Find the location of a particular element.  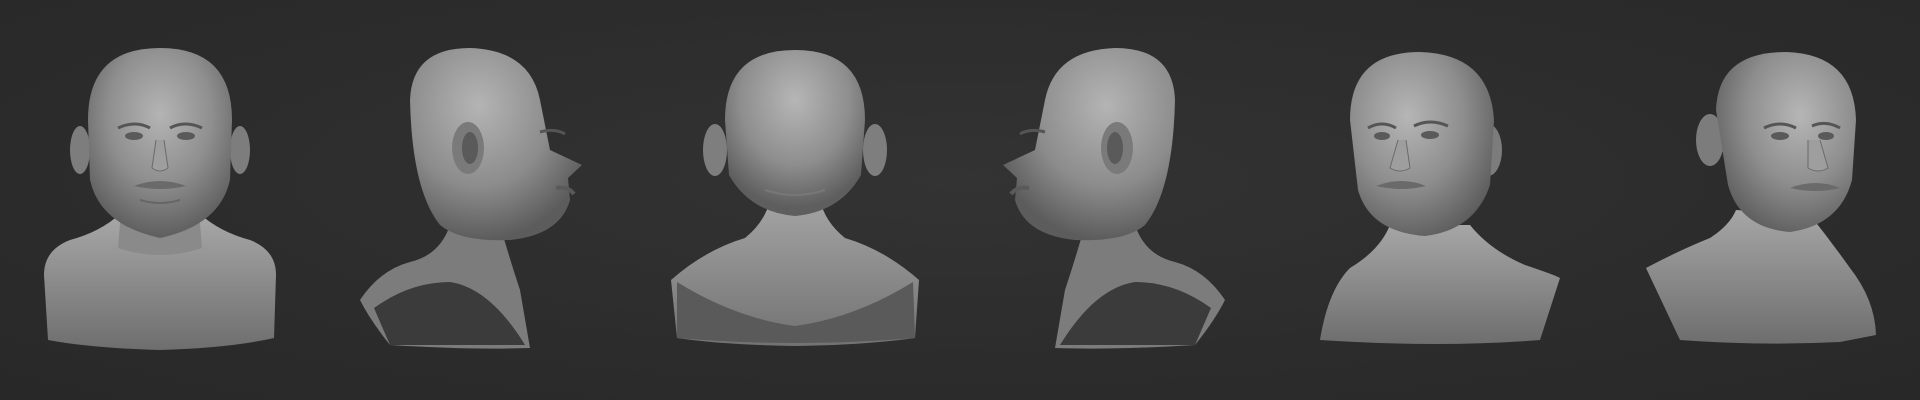

head-view-left-profile is located at coordinates (1110, 200).